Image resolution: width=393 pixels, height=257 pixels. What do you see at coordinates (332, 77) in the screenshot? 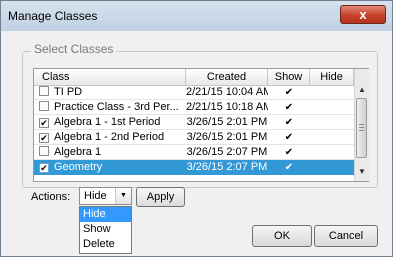
I see `column-header-hide: Hide` at bounding box center [332, 77].